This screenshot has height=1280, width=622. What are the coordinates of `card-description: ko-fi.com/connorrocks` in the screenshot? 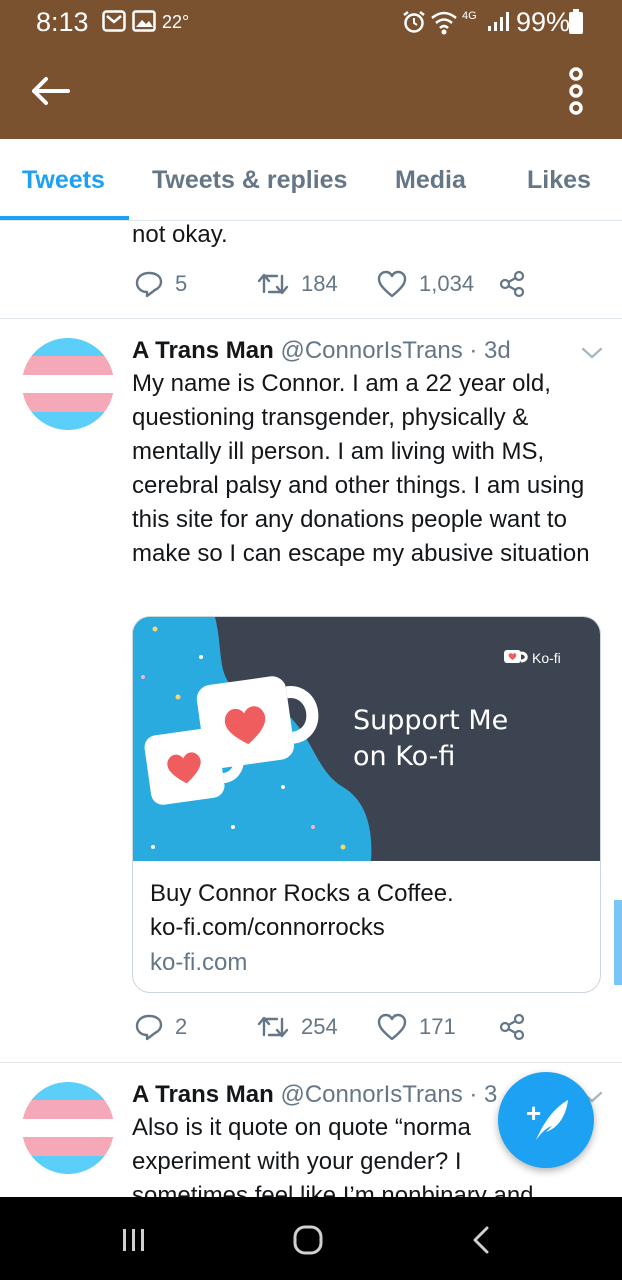 It's located at (267, 927).